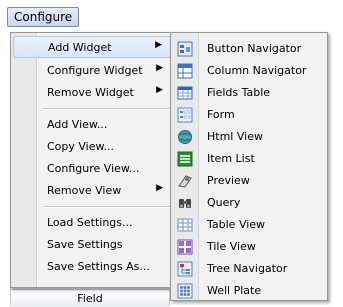 The image size is (343, 307). I want to click on preview-icon, so click(185, 181).